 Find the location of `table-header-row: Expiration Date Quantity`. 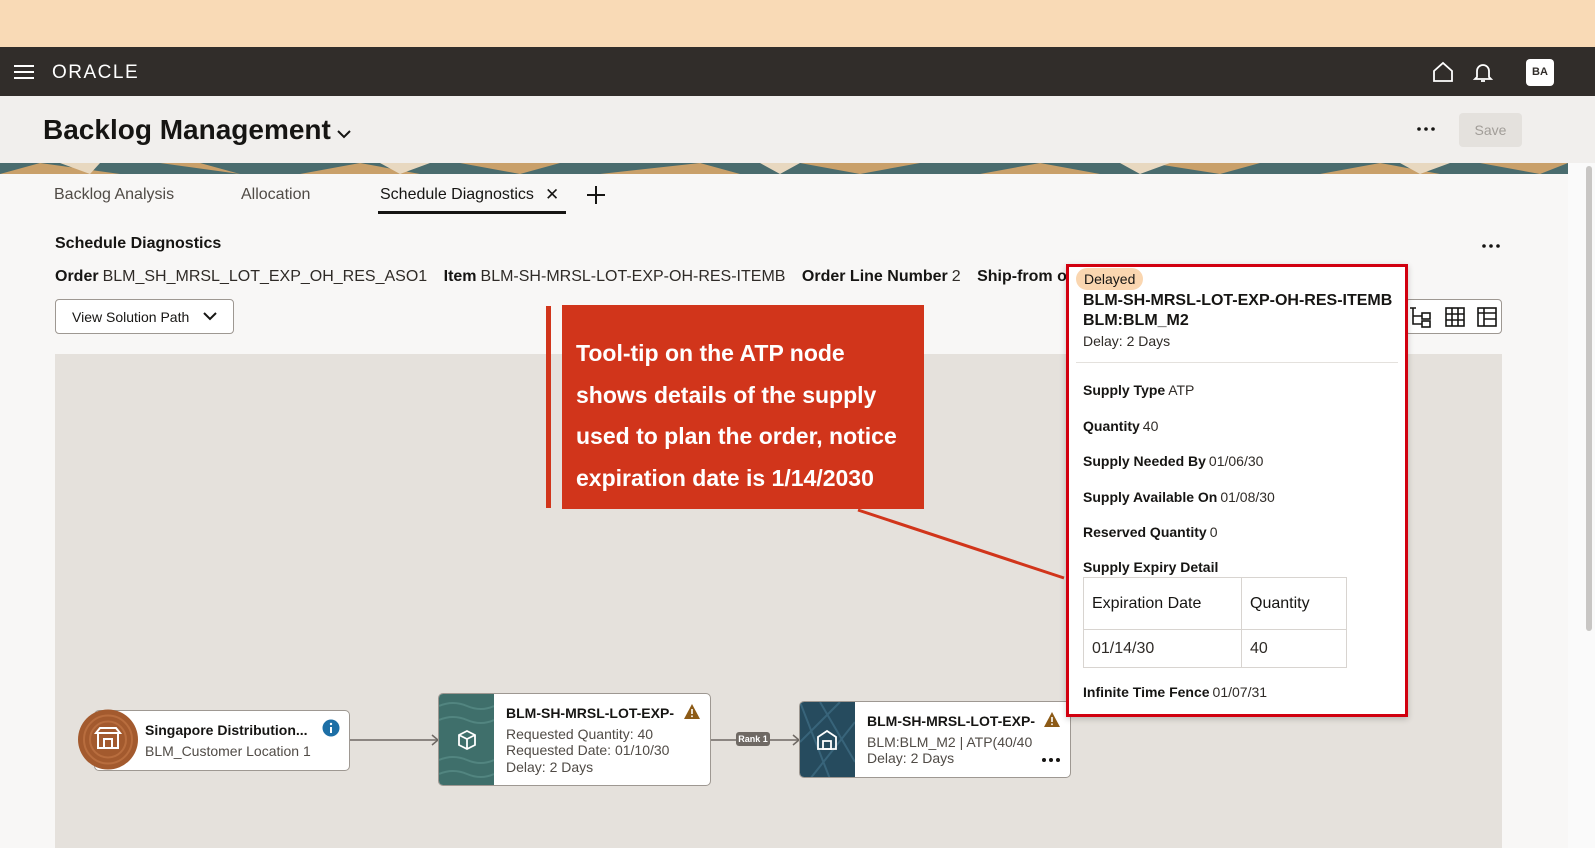

table-header-row: Expiration Date Quantity is located at coordinates (1215, 603).